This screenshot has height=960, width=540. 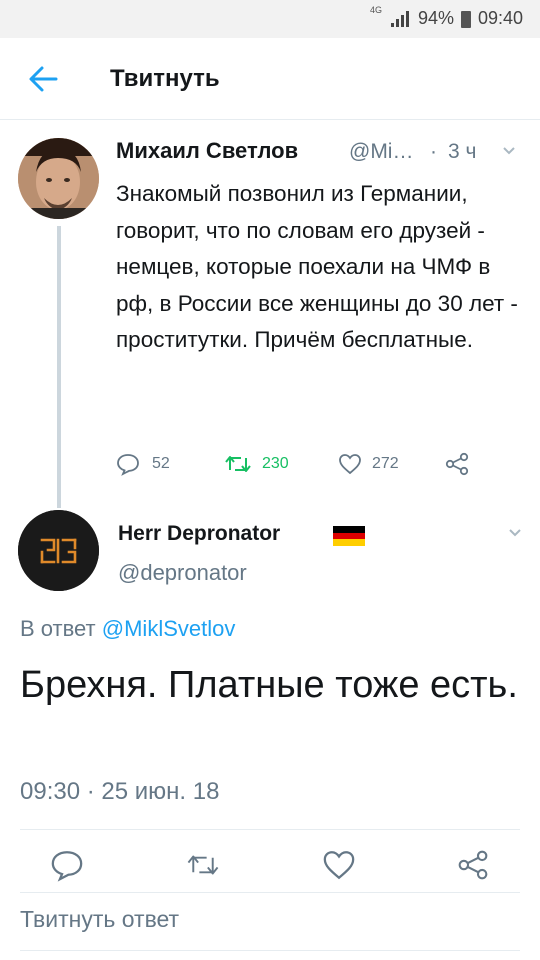 I want to click on like-button, so click(x=339, y=865).